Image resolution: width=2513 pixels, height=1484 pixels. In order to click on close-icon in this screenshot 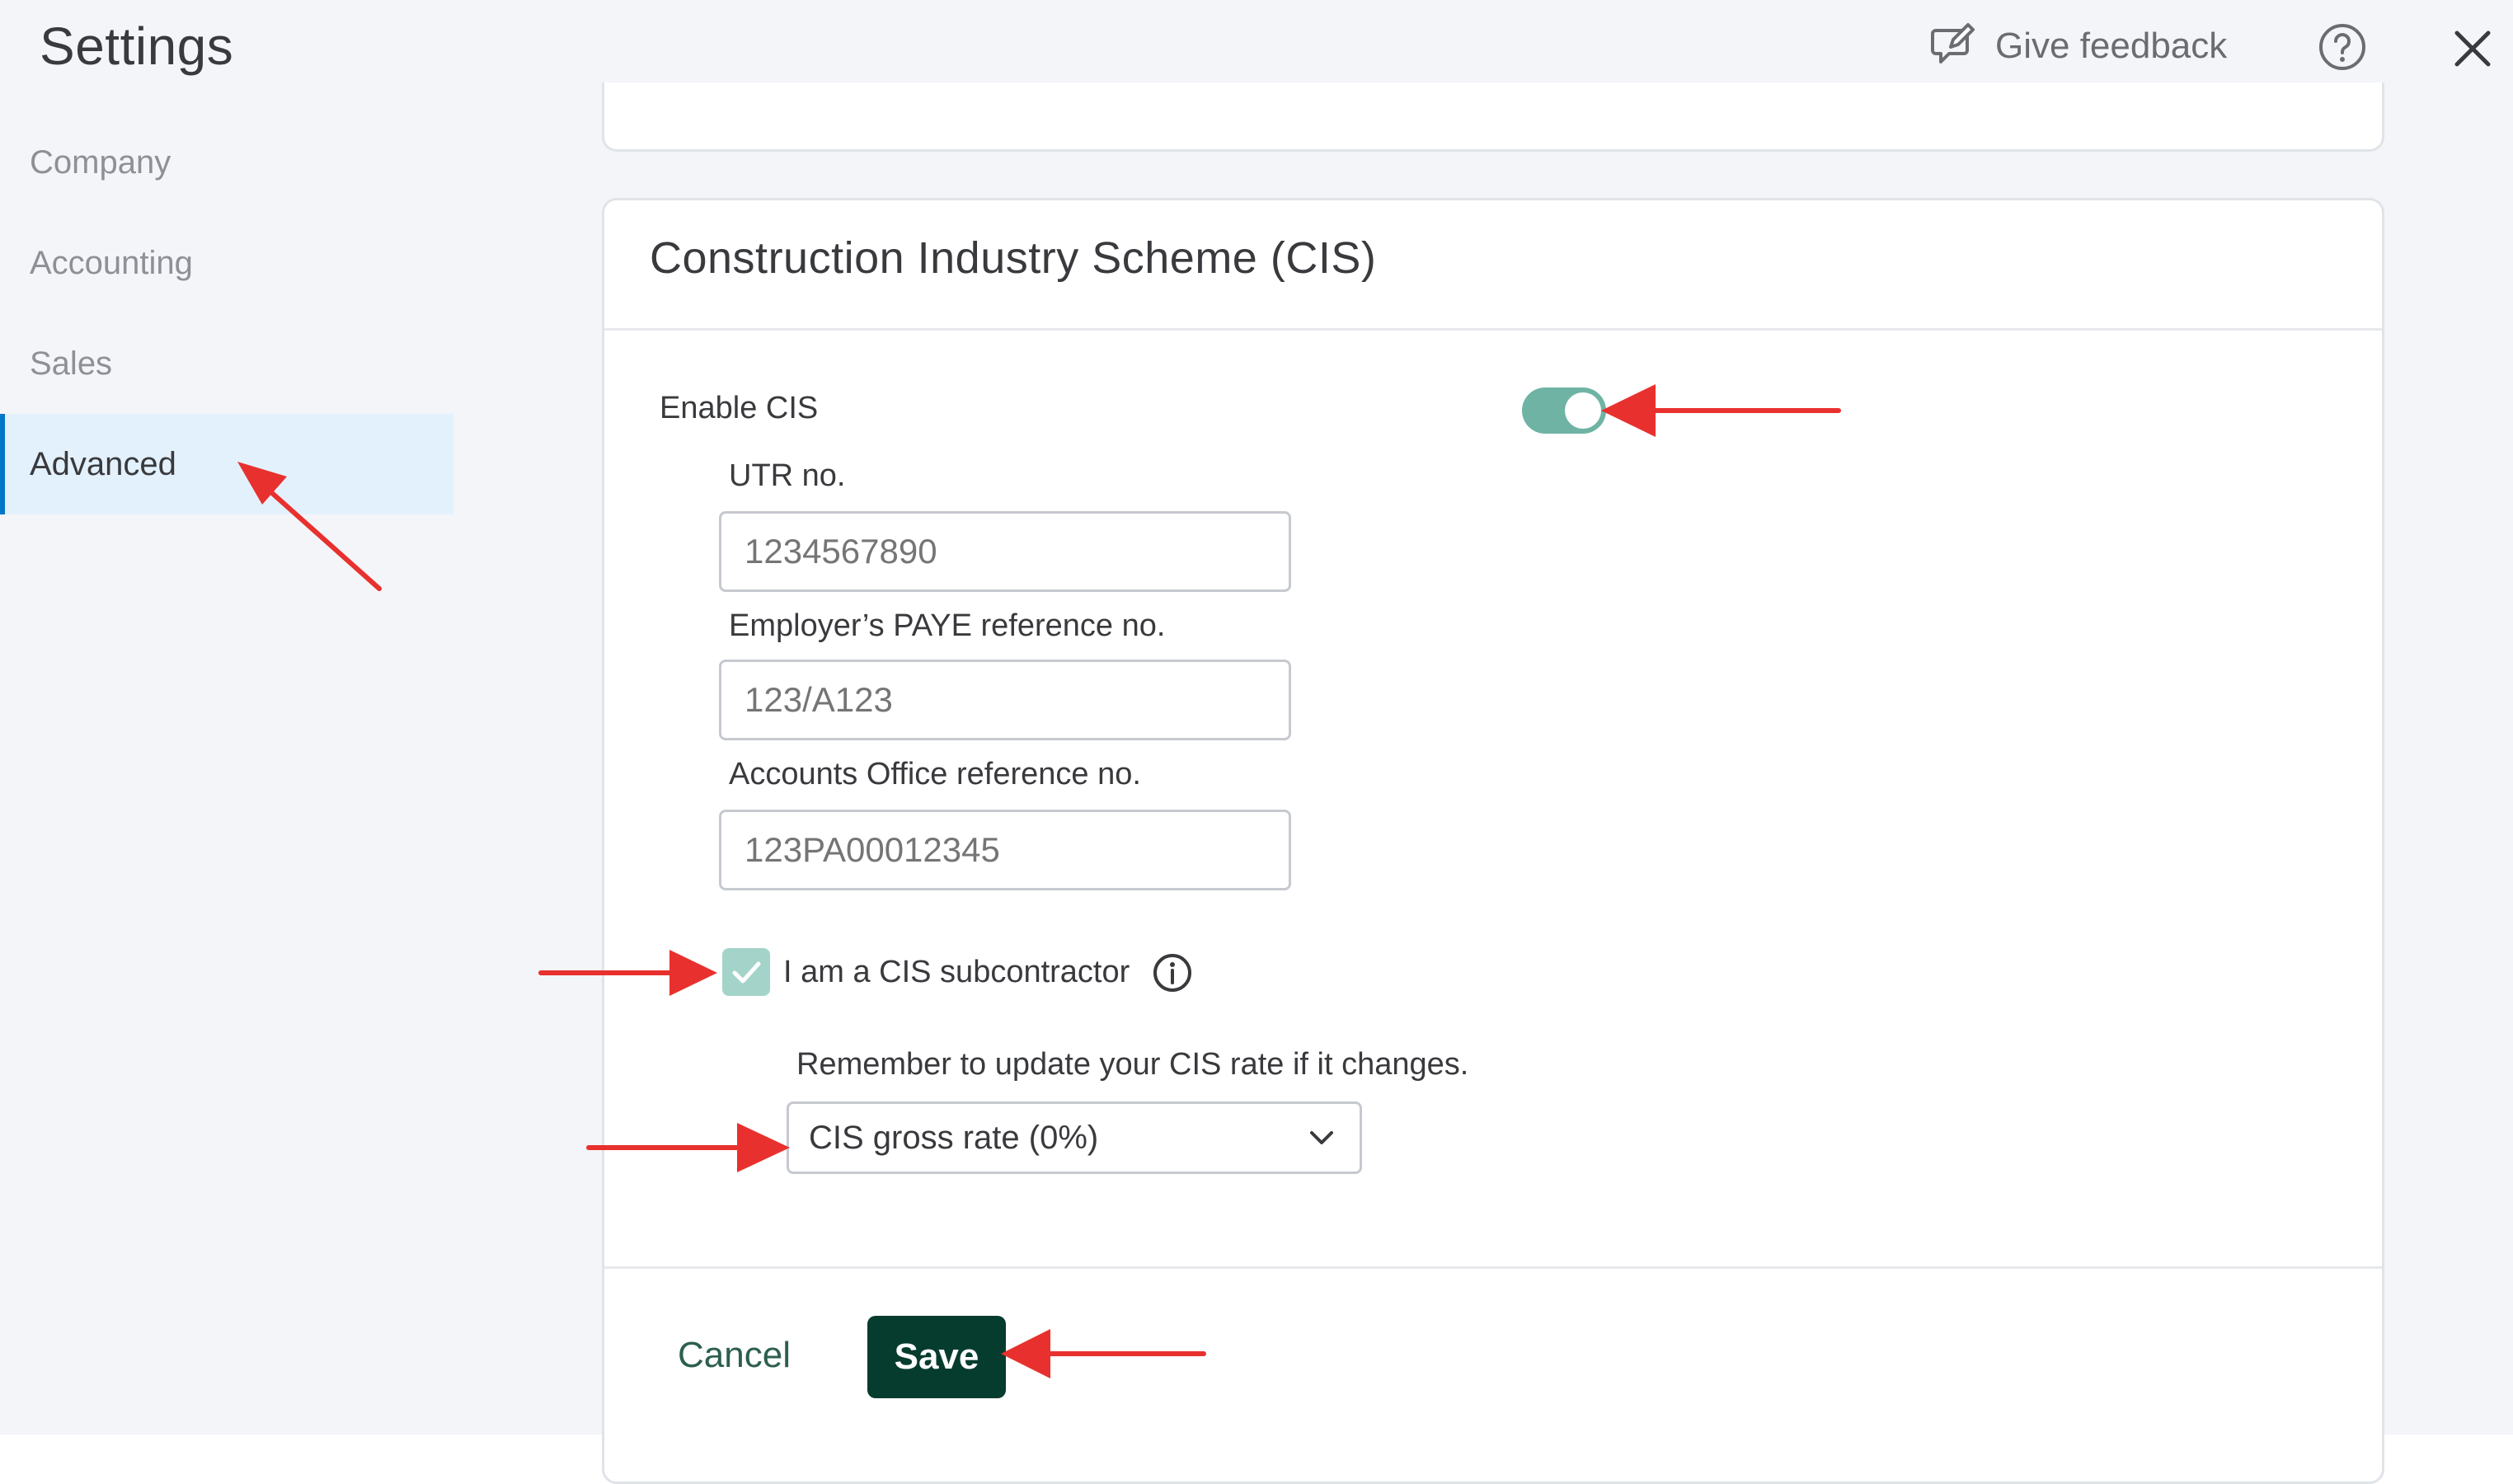, I will do `click(2472, 49)`.